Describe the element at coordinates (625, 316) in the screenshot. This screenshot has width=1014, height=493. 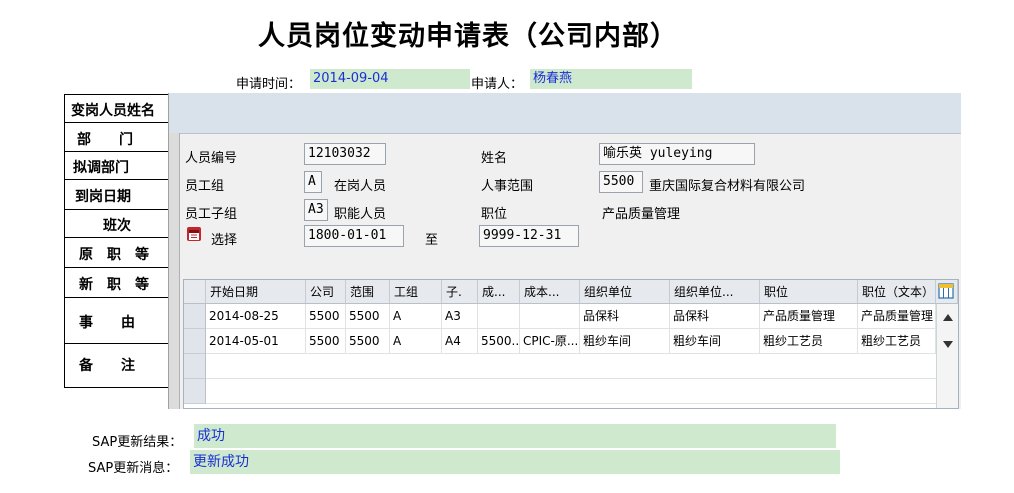
I see `cell-org-unit: 品保科` at that location.